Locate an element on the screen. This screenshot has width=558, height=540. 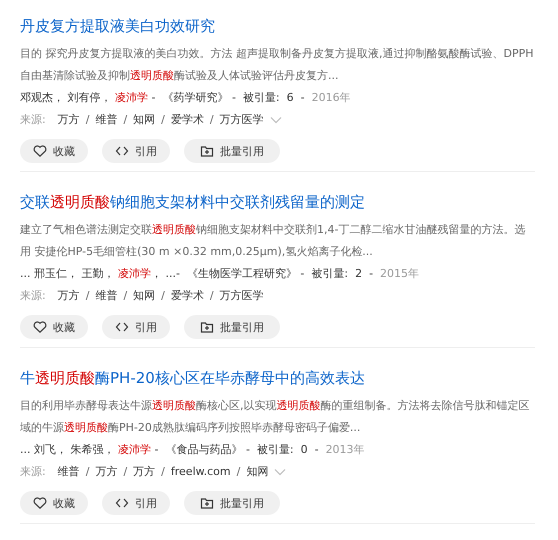
year-text: 2015年 is located at coordinates (400, 274).